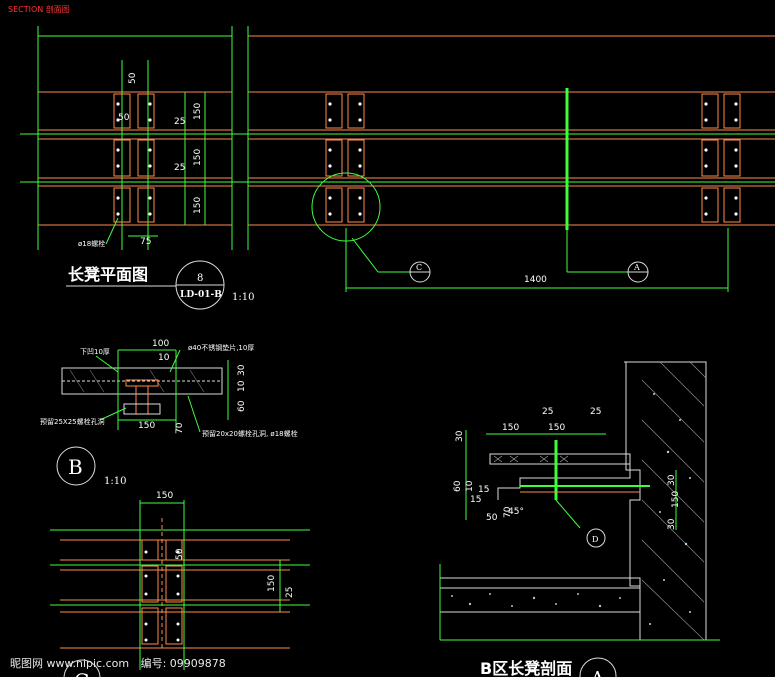  I want to click on dim-a-60: 60, so click(458, 486).